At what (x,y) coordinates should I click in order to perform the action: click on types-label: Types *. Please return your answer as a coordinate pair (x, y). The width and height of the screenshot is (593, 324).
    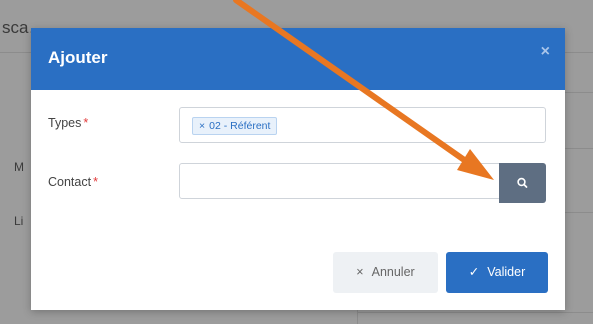
    Looking at the image, I should click on (68, 123).